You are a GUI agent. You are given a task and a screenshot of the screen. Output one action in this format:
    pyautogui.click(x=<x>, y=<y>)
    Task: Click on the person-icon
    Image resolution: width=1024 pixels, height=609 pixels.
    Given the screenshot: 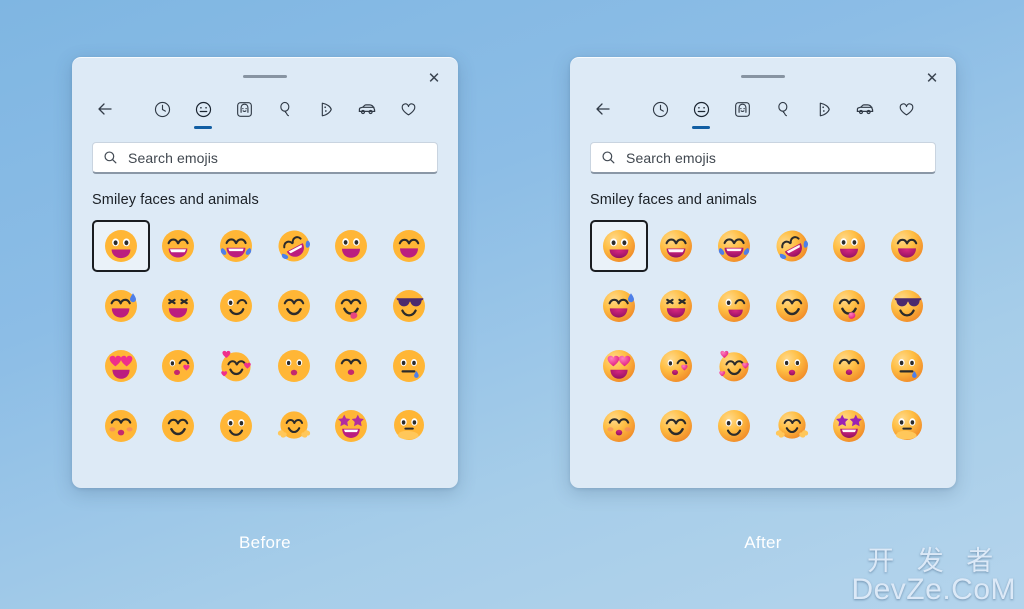 What is the action you would take?
    pyautogui.click(x=244, y=109)
    